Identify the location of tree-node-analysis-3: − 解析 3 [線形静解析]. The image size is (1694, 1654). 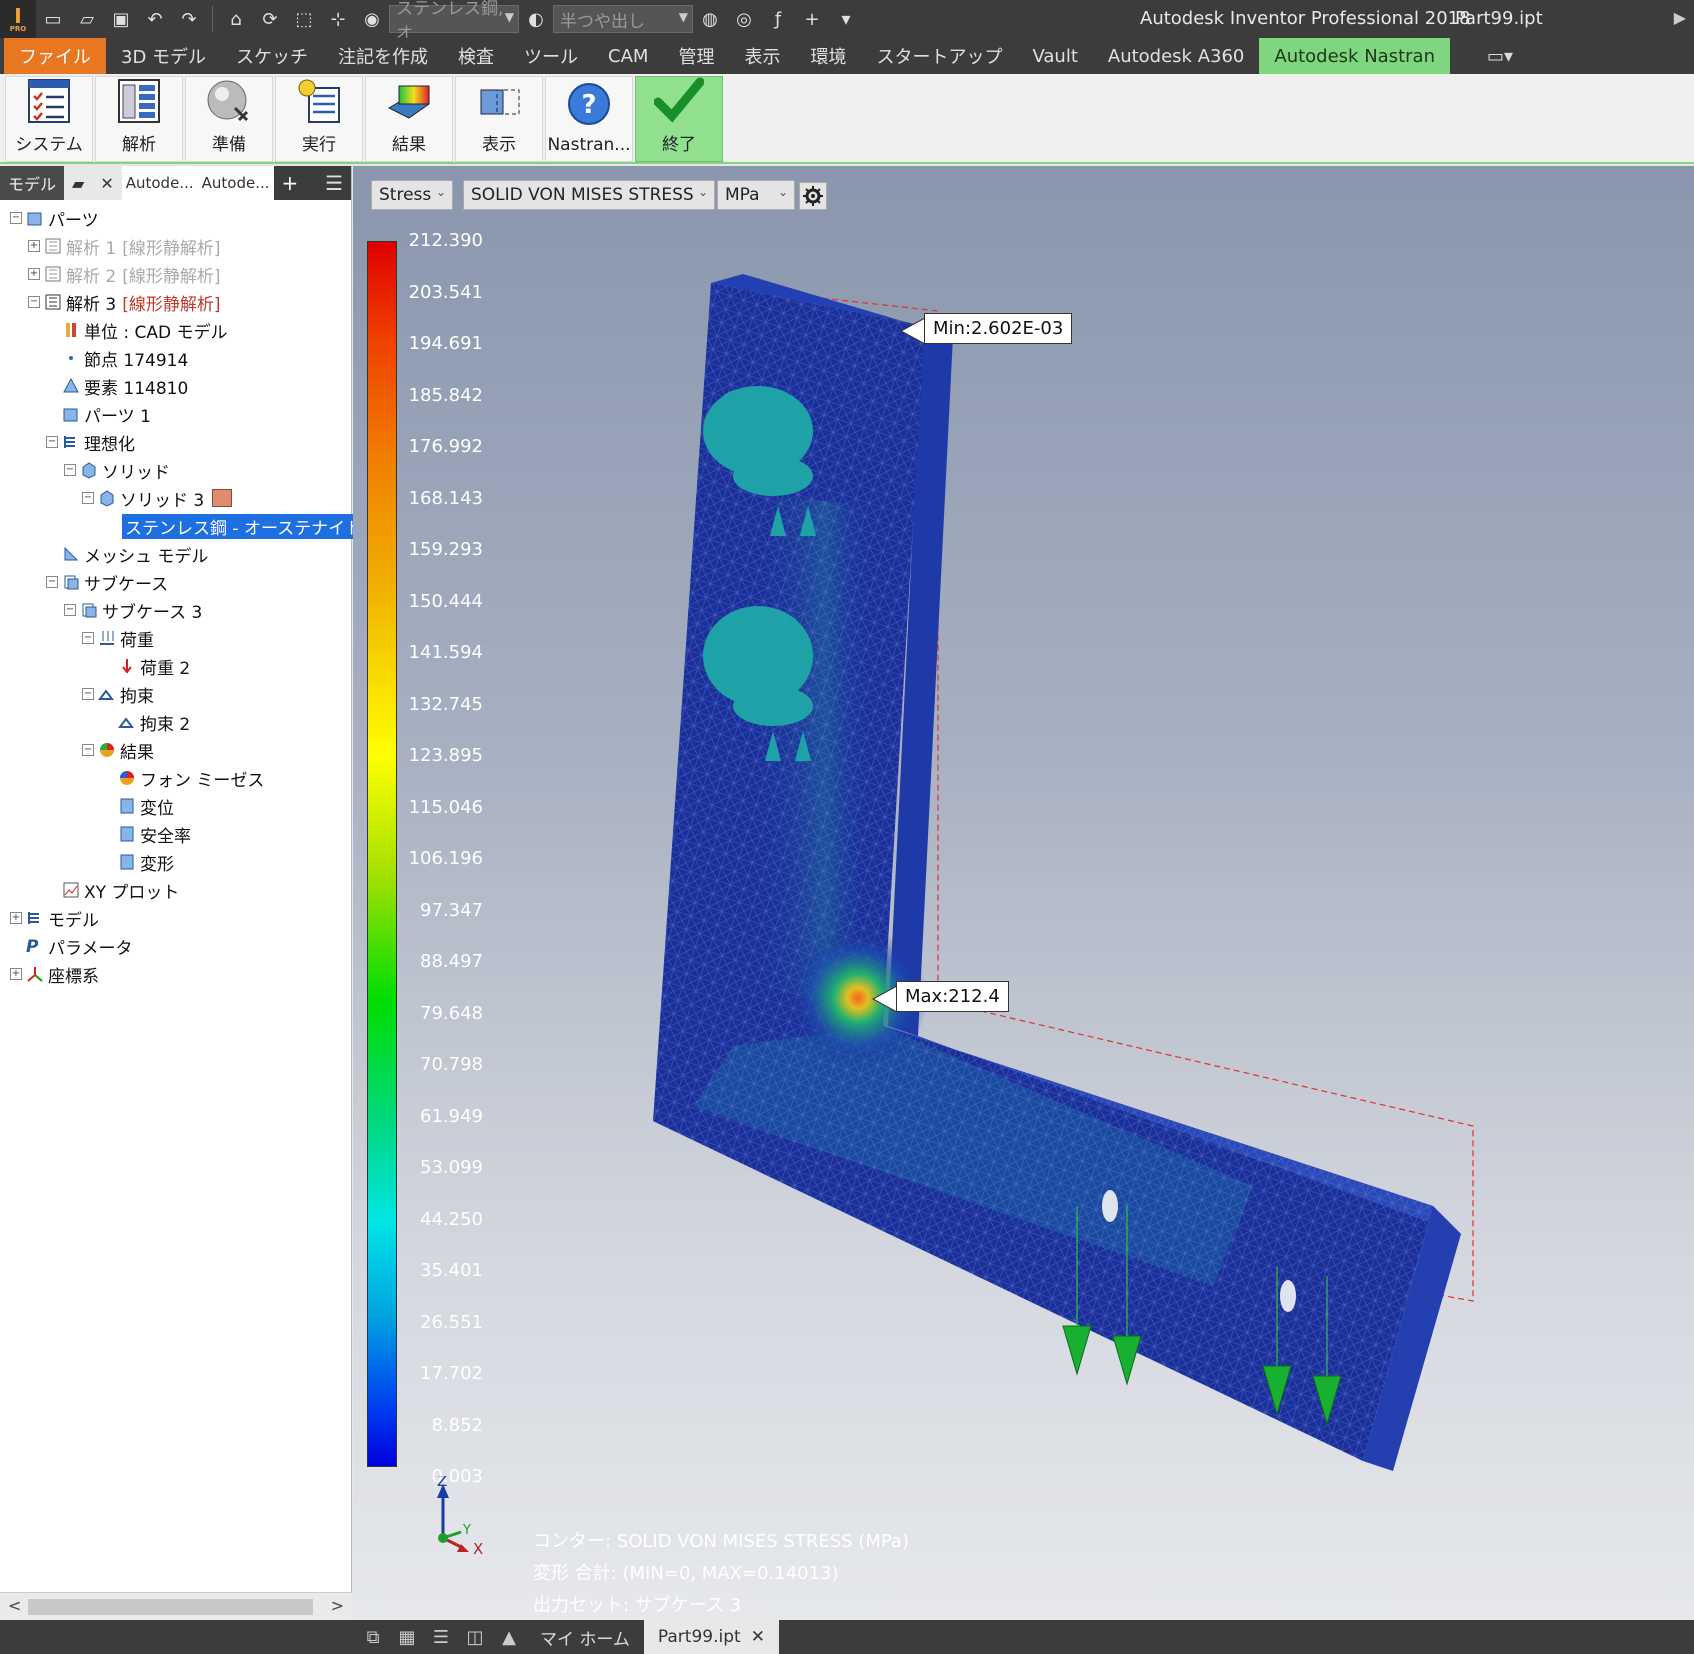
(175, 302).